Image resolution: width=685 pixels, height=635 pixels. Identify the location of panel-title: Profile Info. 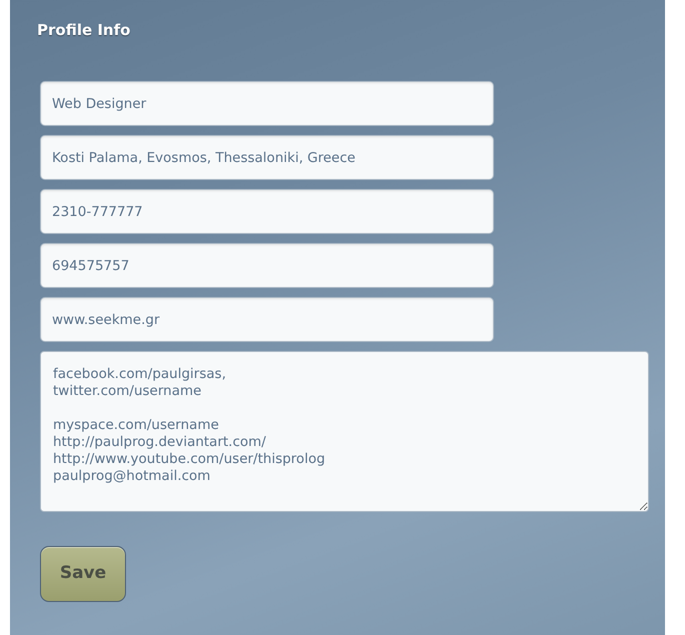
(84, 30).